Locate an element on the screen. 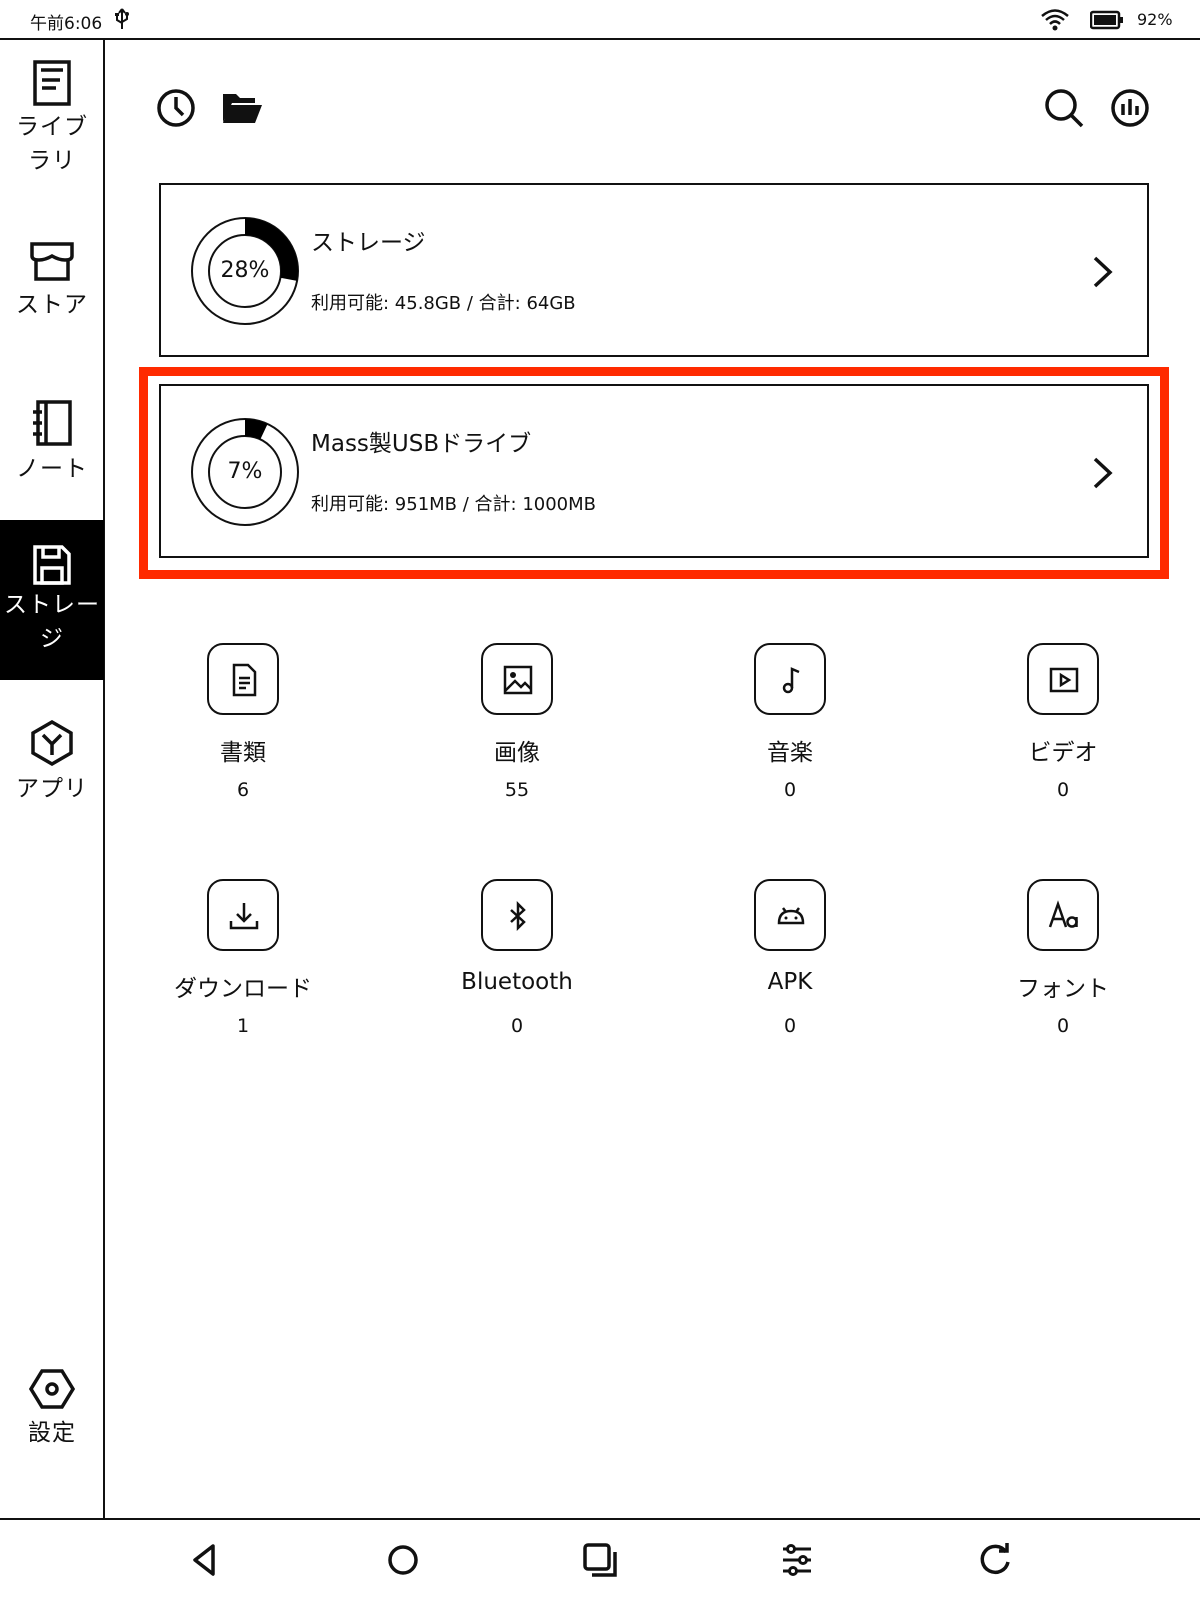 The image size is (1200, 1600). category-label: ビデオ is located at coordinates (1063, 753).